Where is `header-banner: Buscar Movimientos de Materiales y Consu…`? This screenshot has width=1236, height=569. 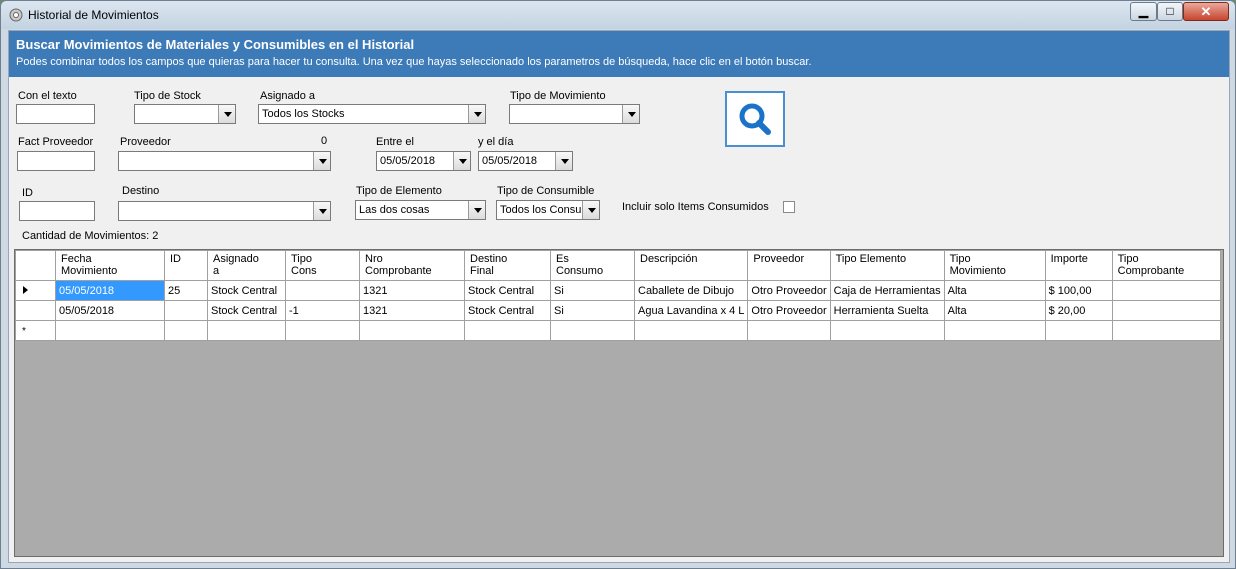 header-banner: Buscar Movimientos de Materiales y Consu… is located at coordinates (619, 54).